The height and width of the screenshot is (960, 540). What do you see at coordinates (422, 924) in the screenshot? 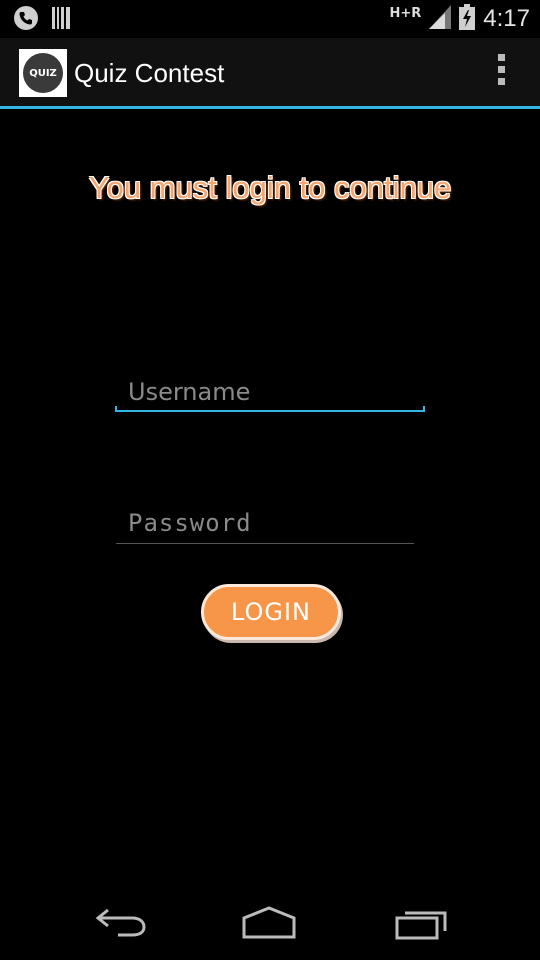
I see `recents-icon` at bounding box center [422, 924].